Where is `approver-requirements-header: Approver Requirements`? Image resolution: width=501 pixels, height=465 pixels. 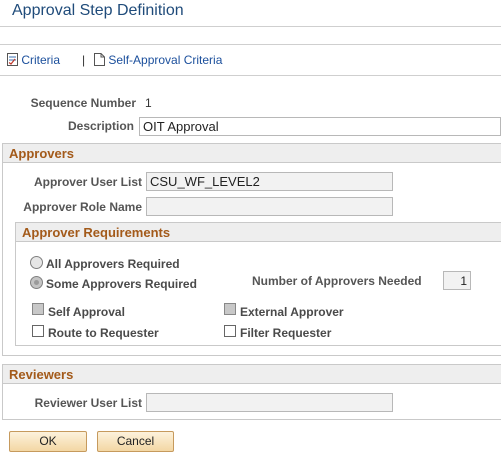
approver-requirements-header: Approver Requirements is located at coordinates (258, 232).